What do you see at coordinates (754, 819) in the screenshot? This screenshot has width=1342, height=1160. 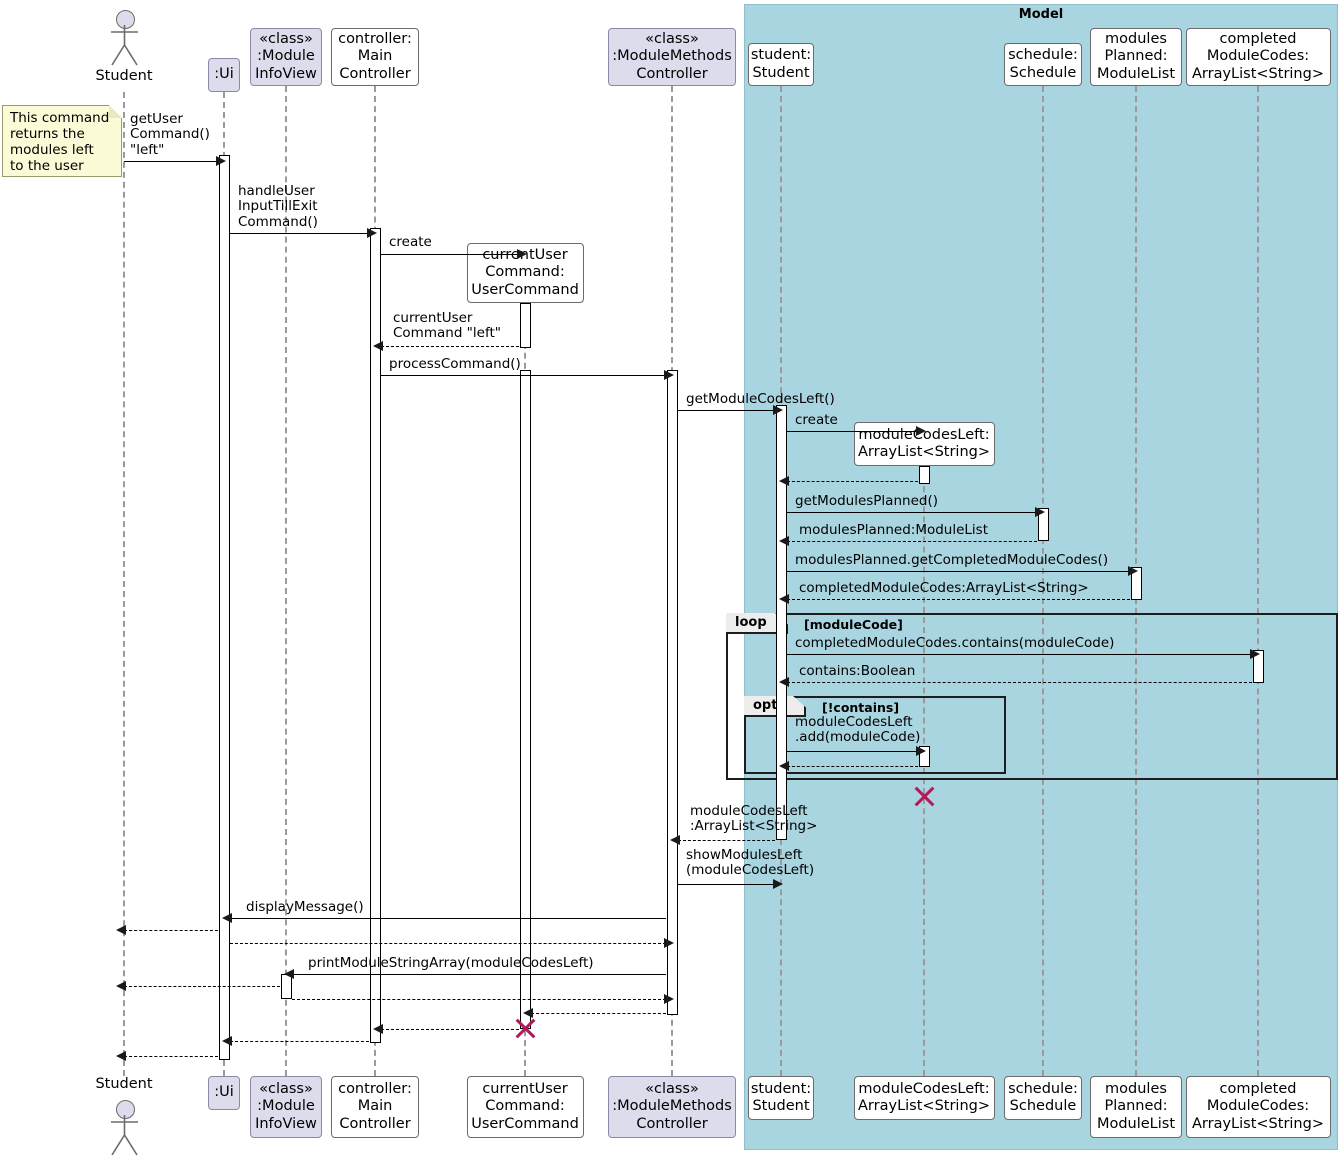 I see `message-label-m17: moduleCodesLeft :ArrayList<String>` at bounding box center [754, 819].